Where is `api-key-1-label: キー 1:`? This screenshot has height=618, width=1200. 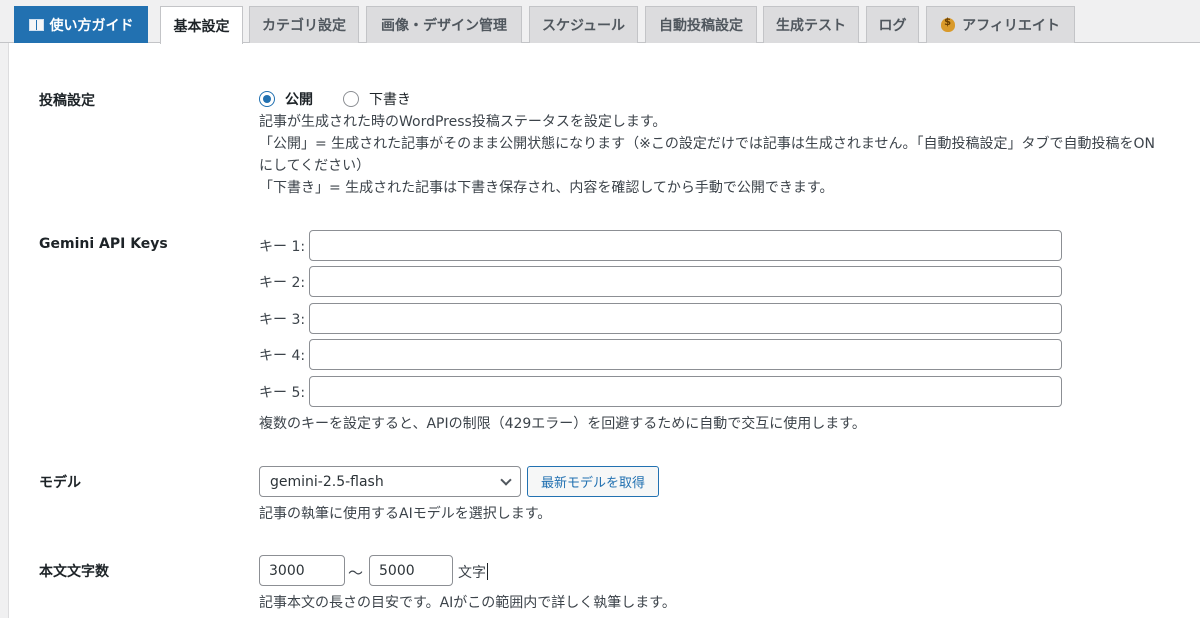 api-key-1-label: キー 1: is located at coordinates (282, 246).